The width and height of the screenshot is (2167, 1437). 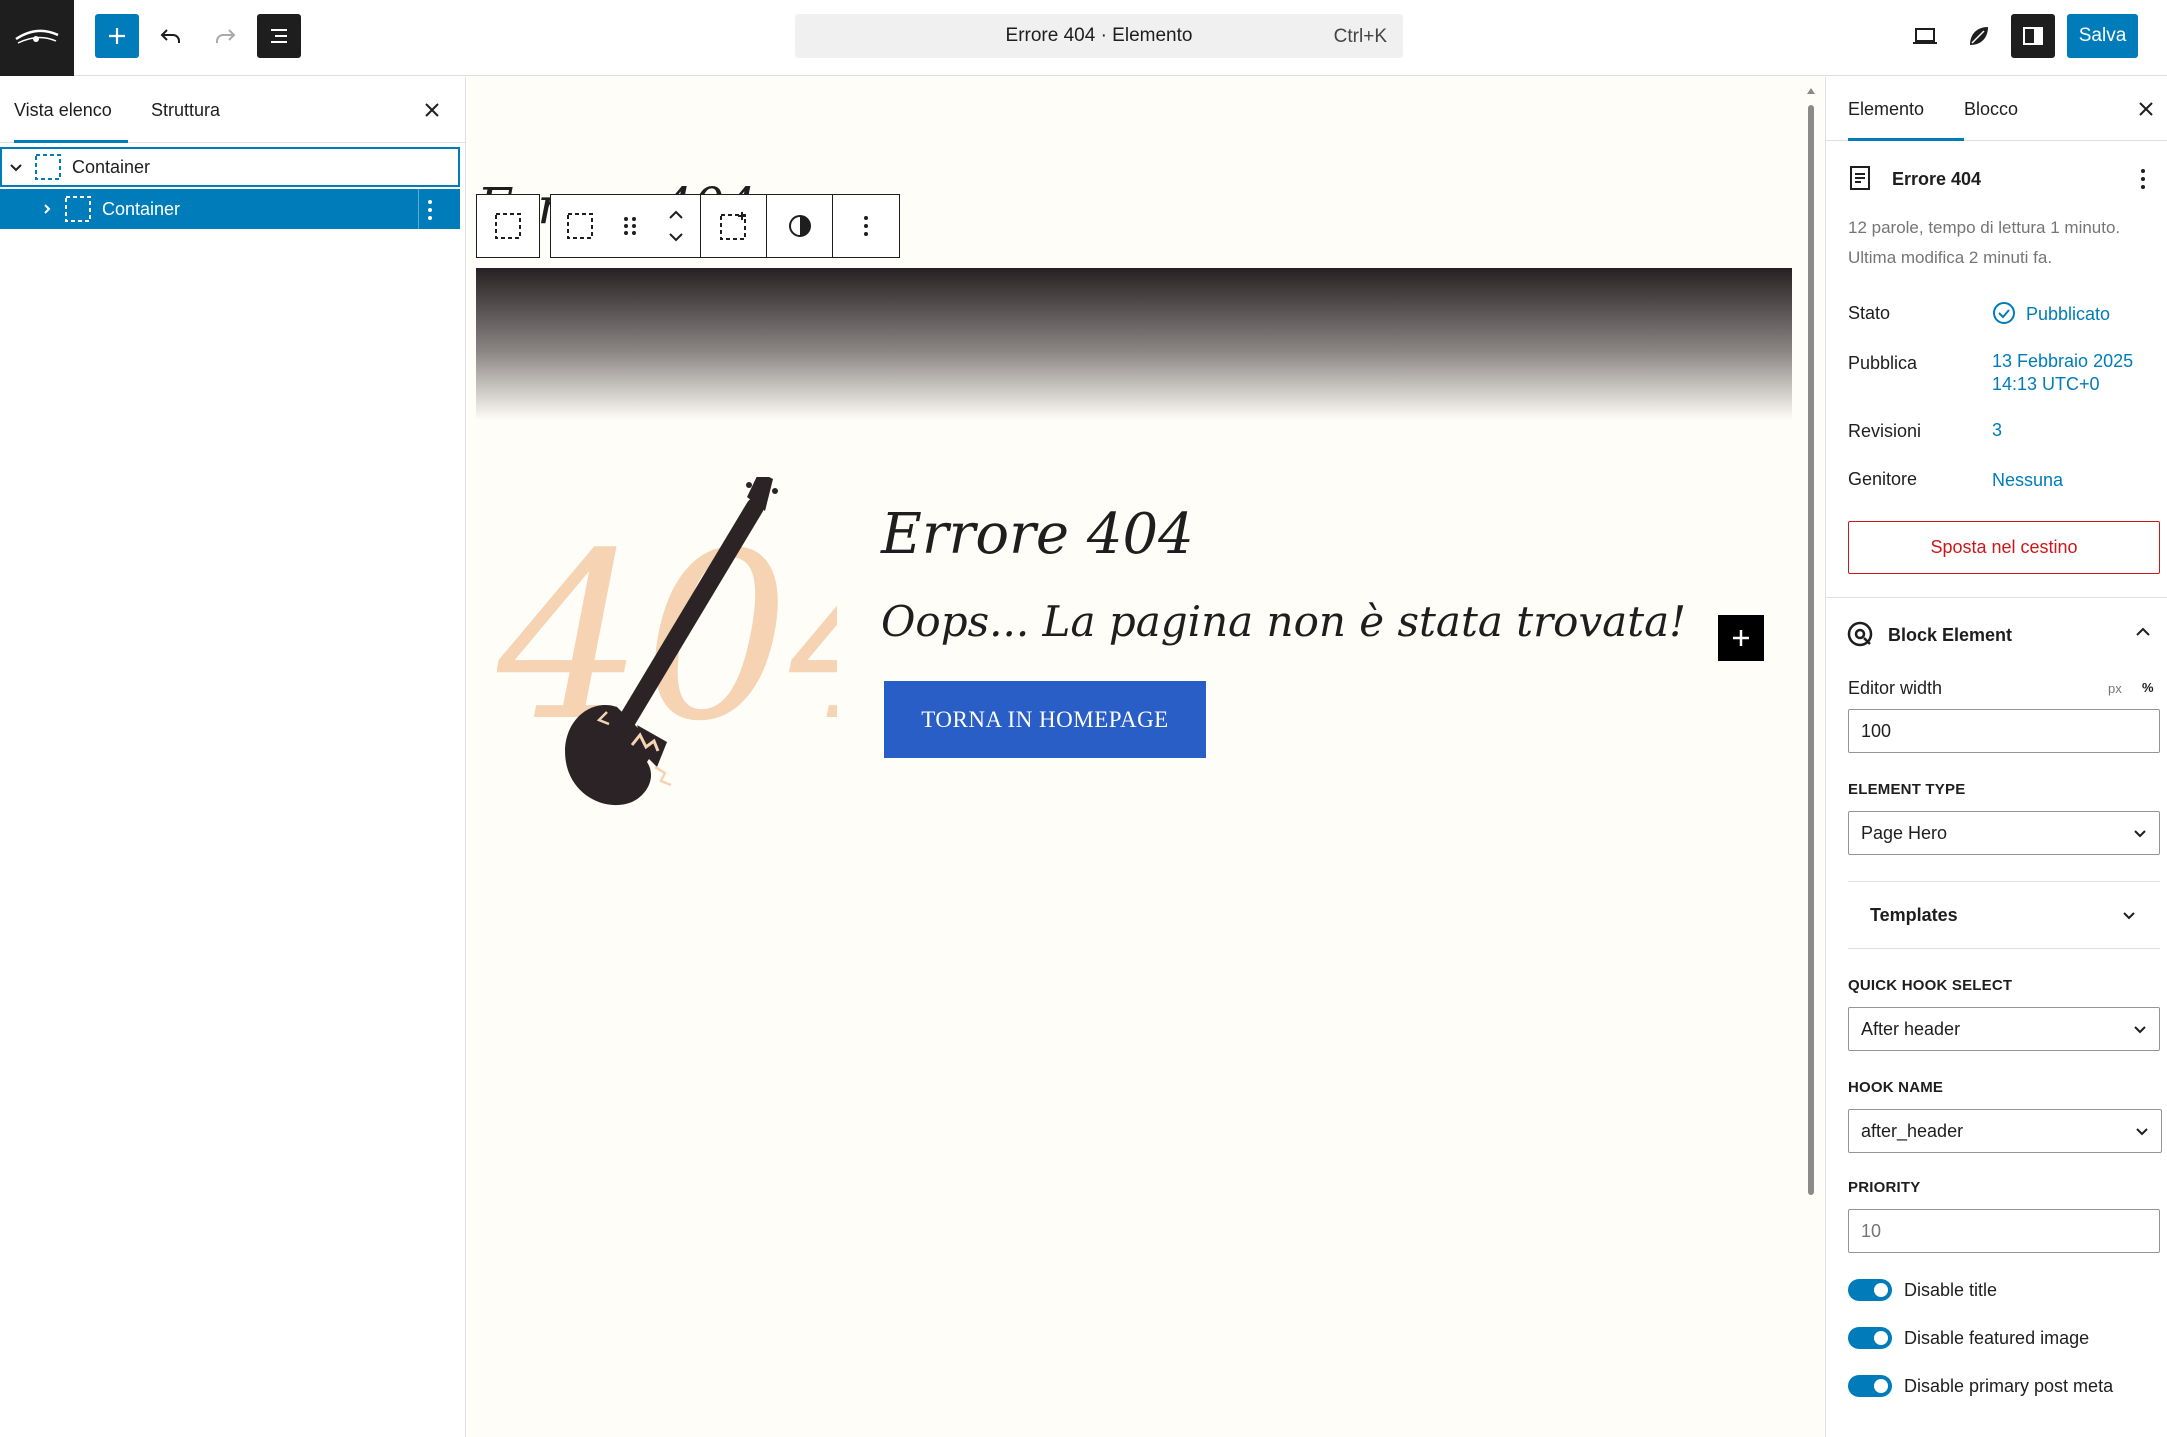 What do you see at coordinates (1951, 1289) in the screenshot?
I see `toggle-label: Disable title` at bounding box center [1951, 1289].